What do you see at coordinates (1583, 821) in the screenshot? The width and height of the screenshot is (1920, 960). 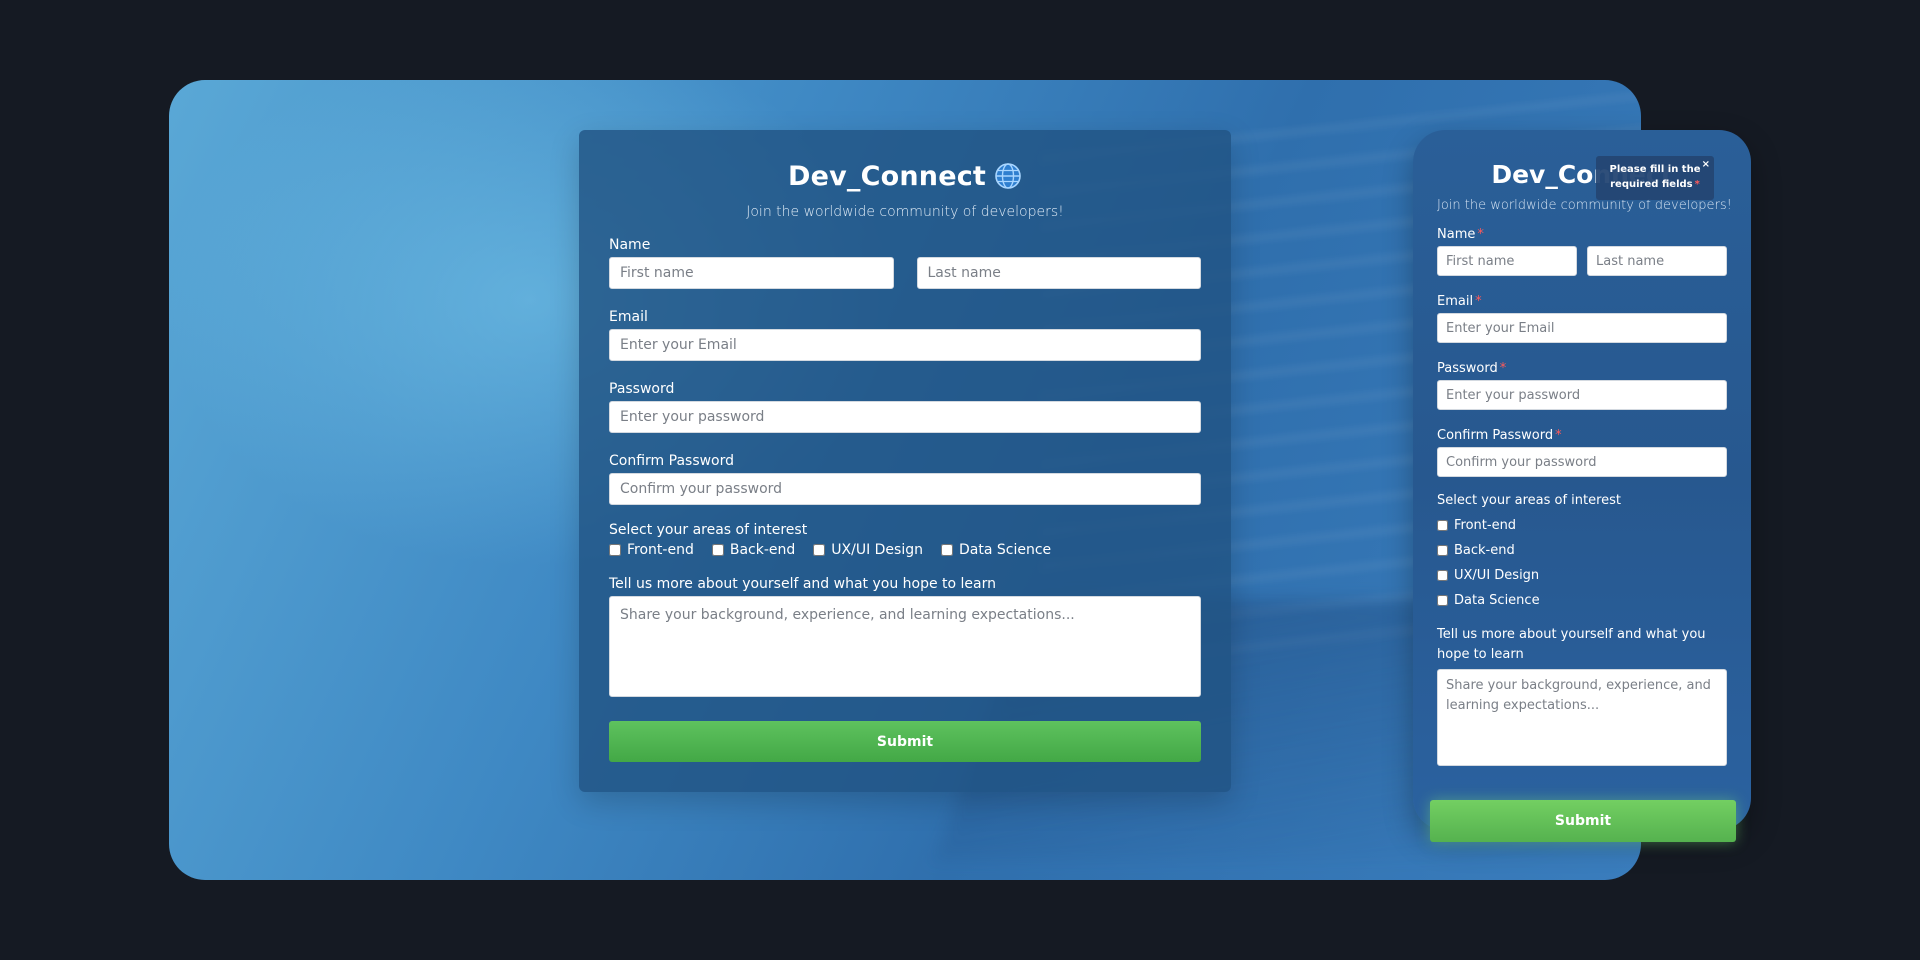 I see `mobile-submit-button: Submit` at bounding box center [1583, 821].